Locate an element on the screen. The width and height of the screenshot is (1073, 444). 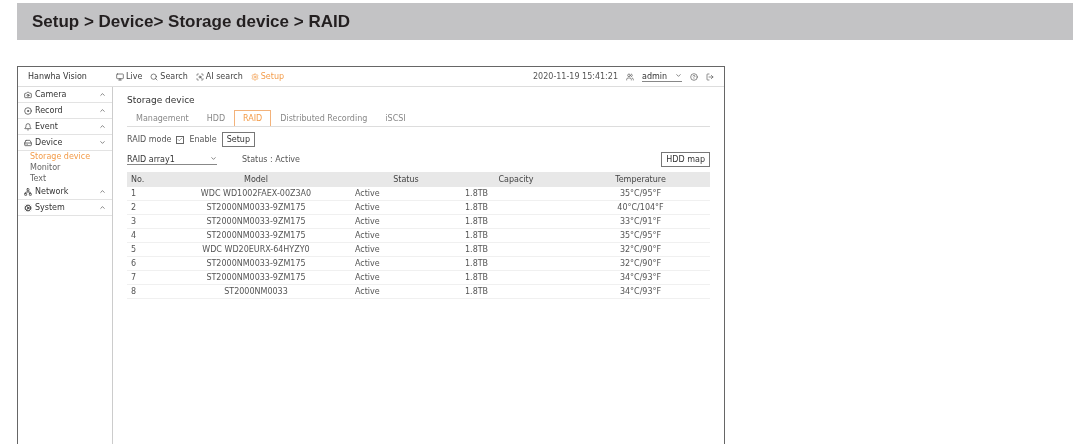
sidebar-item: Event is located at coordinates (65, 127).